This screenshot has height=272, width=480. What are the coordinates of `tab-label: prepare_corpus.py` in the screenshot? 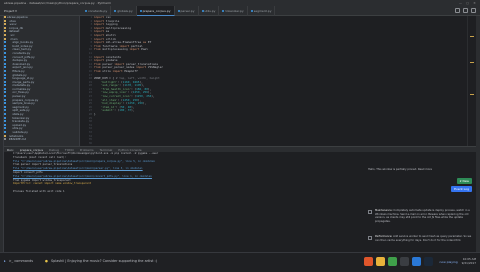 It's located at (156, 11).